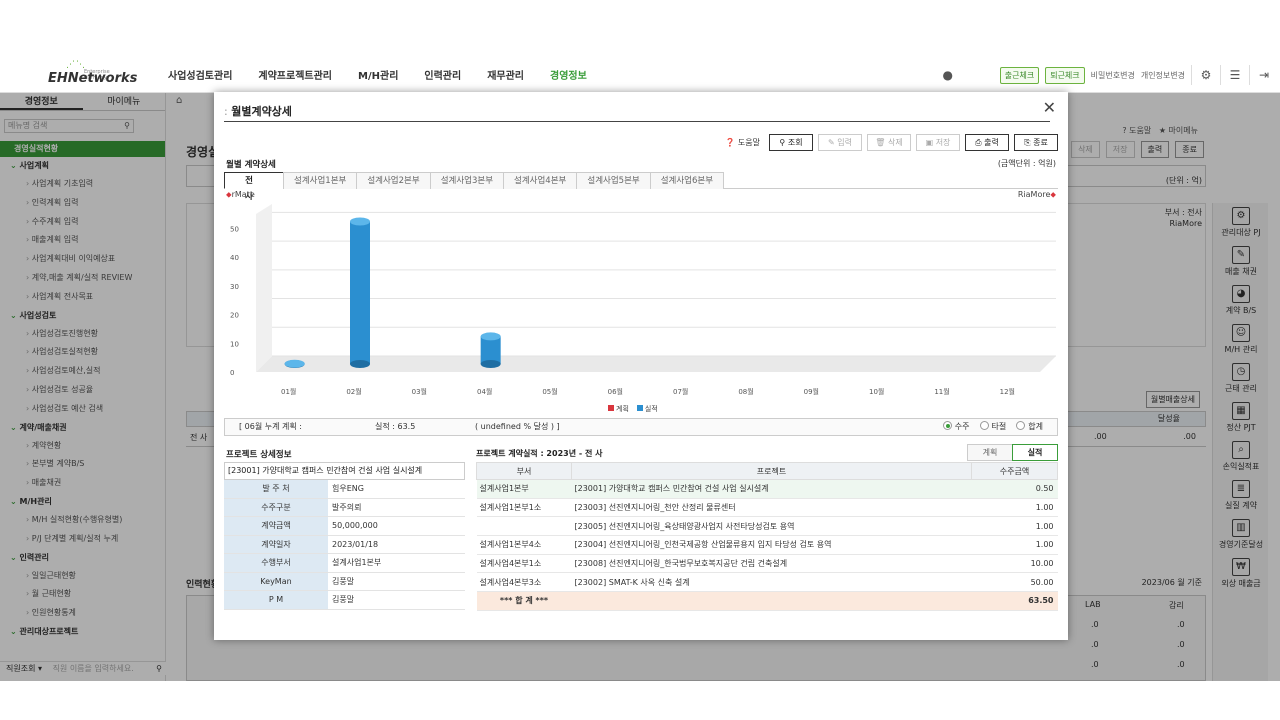 The width and height of the screenshot is (1280, 720). I want to click on detail-row: 계약일자 2023/01/18, so click(344, 544).